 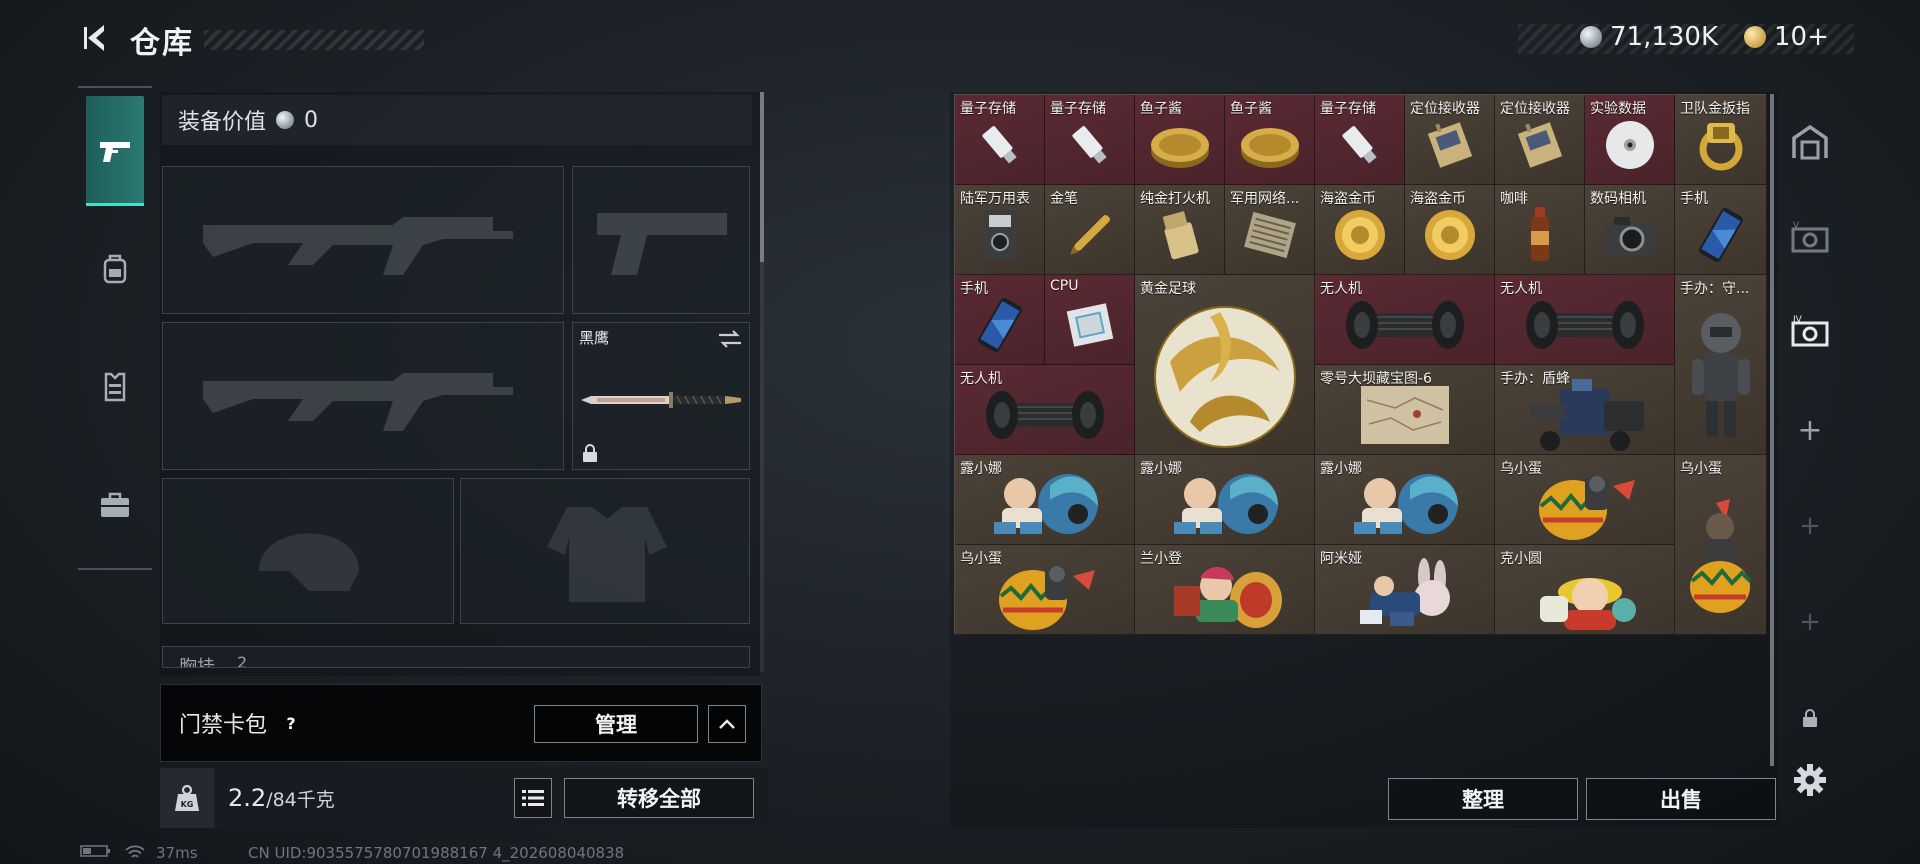 What do you see at coordinates (1405, 590) in the screenshot?
I see `stash-item: 阿米娅` at bounding box center [1405, 590].